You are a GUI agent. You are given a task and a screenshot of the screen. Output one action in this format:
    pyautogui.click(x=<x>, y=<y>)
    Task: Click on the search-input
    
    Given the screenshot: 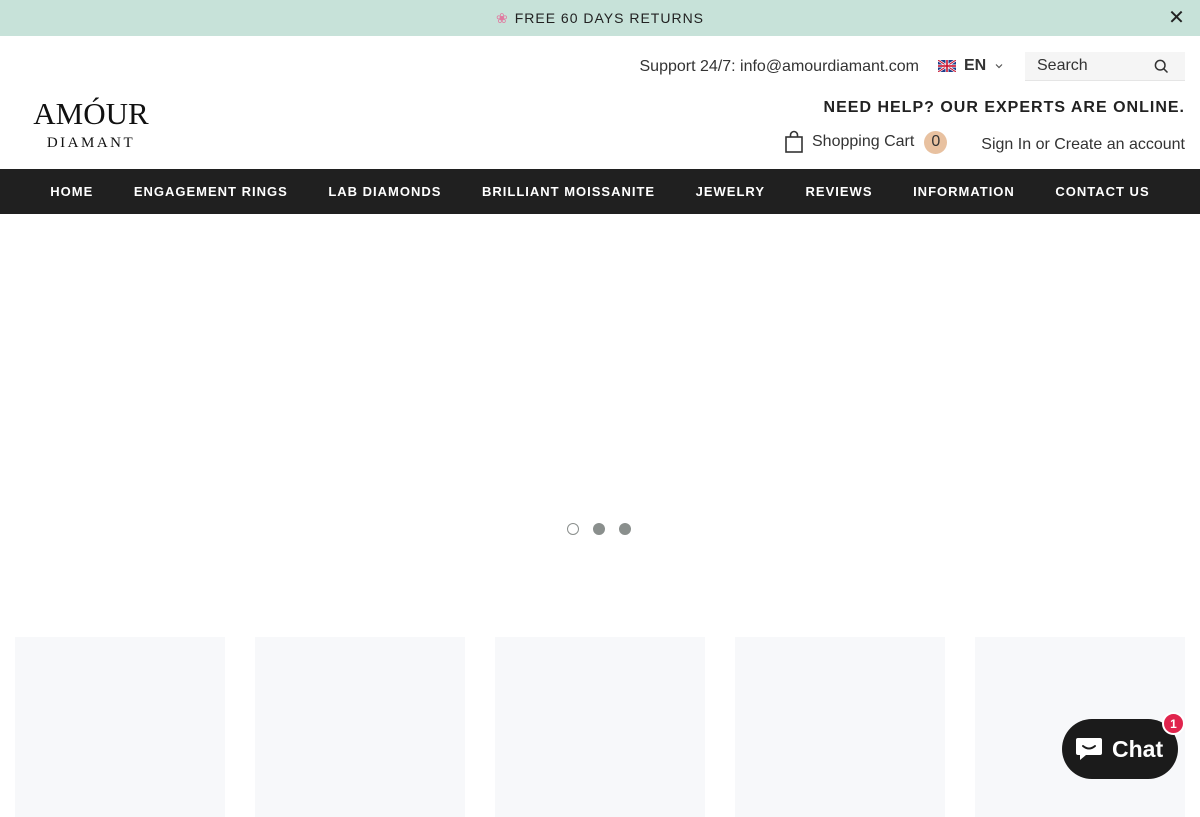 What is the action you would take?
    pyautogui.click(x=1087, y=66)
    